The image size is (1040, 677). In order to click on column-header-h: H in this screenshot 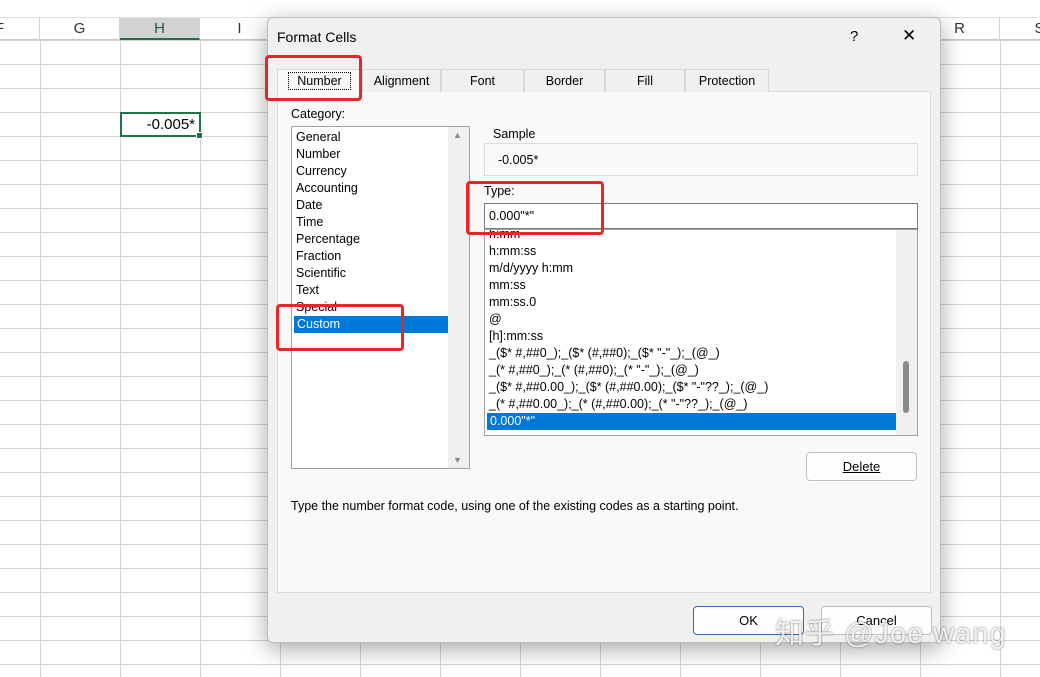, I will do `click(160, 29)`.